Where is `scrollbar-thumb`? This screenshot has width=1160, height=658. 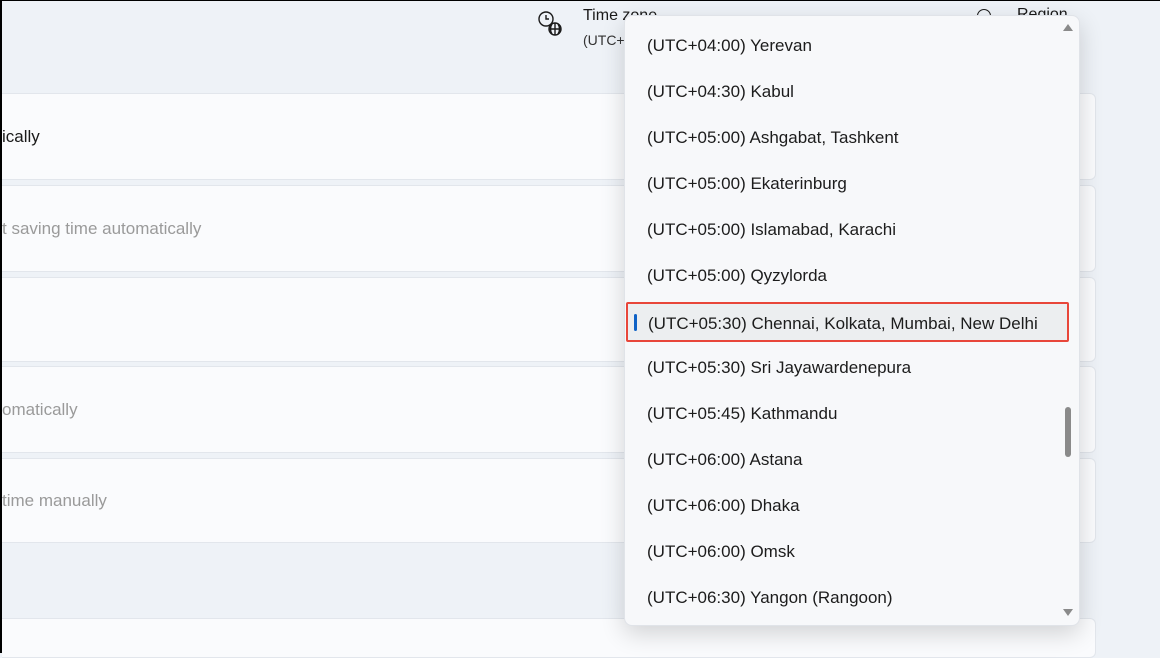 scrollbar-thumb is located at coordinates (1068, 432).